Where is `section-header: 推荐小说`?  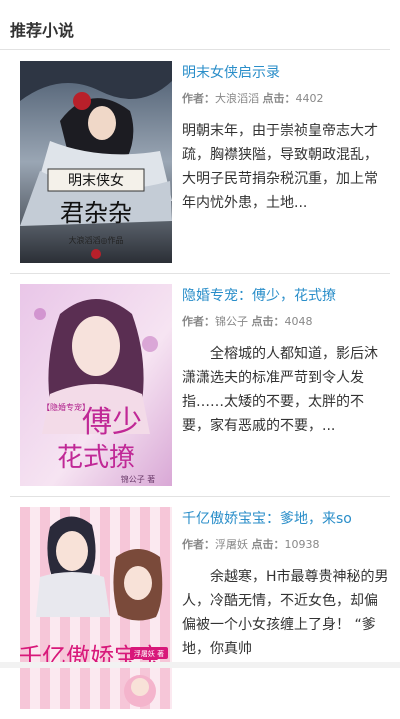 section-header: 推荐小说 is located at coordinates (195, 25).